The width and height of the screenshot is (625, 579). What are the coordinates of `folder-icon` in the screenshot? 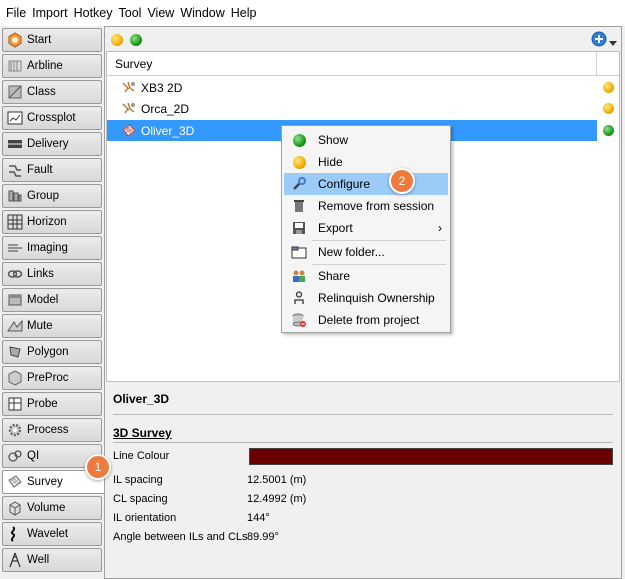 It's located at (299, 252).